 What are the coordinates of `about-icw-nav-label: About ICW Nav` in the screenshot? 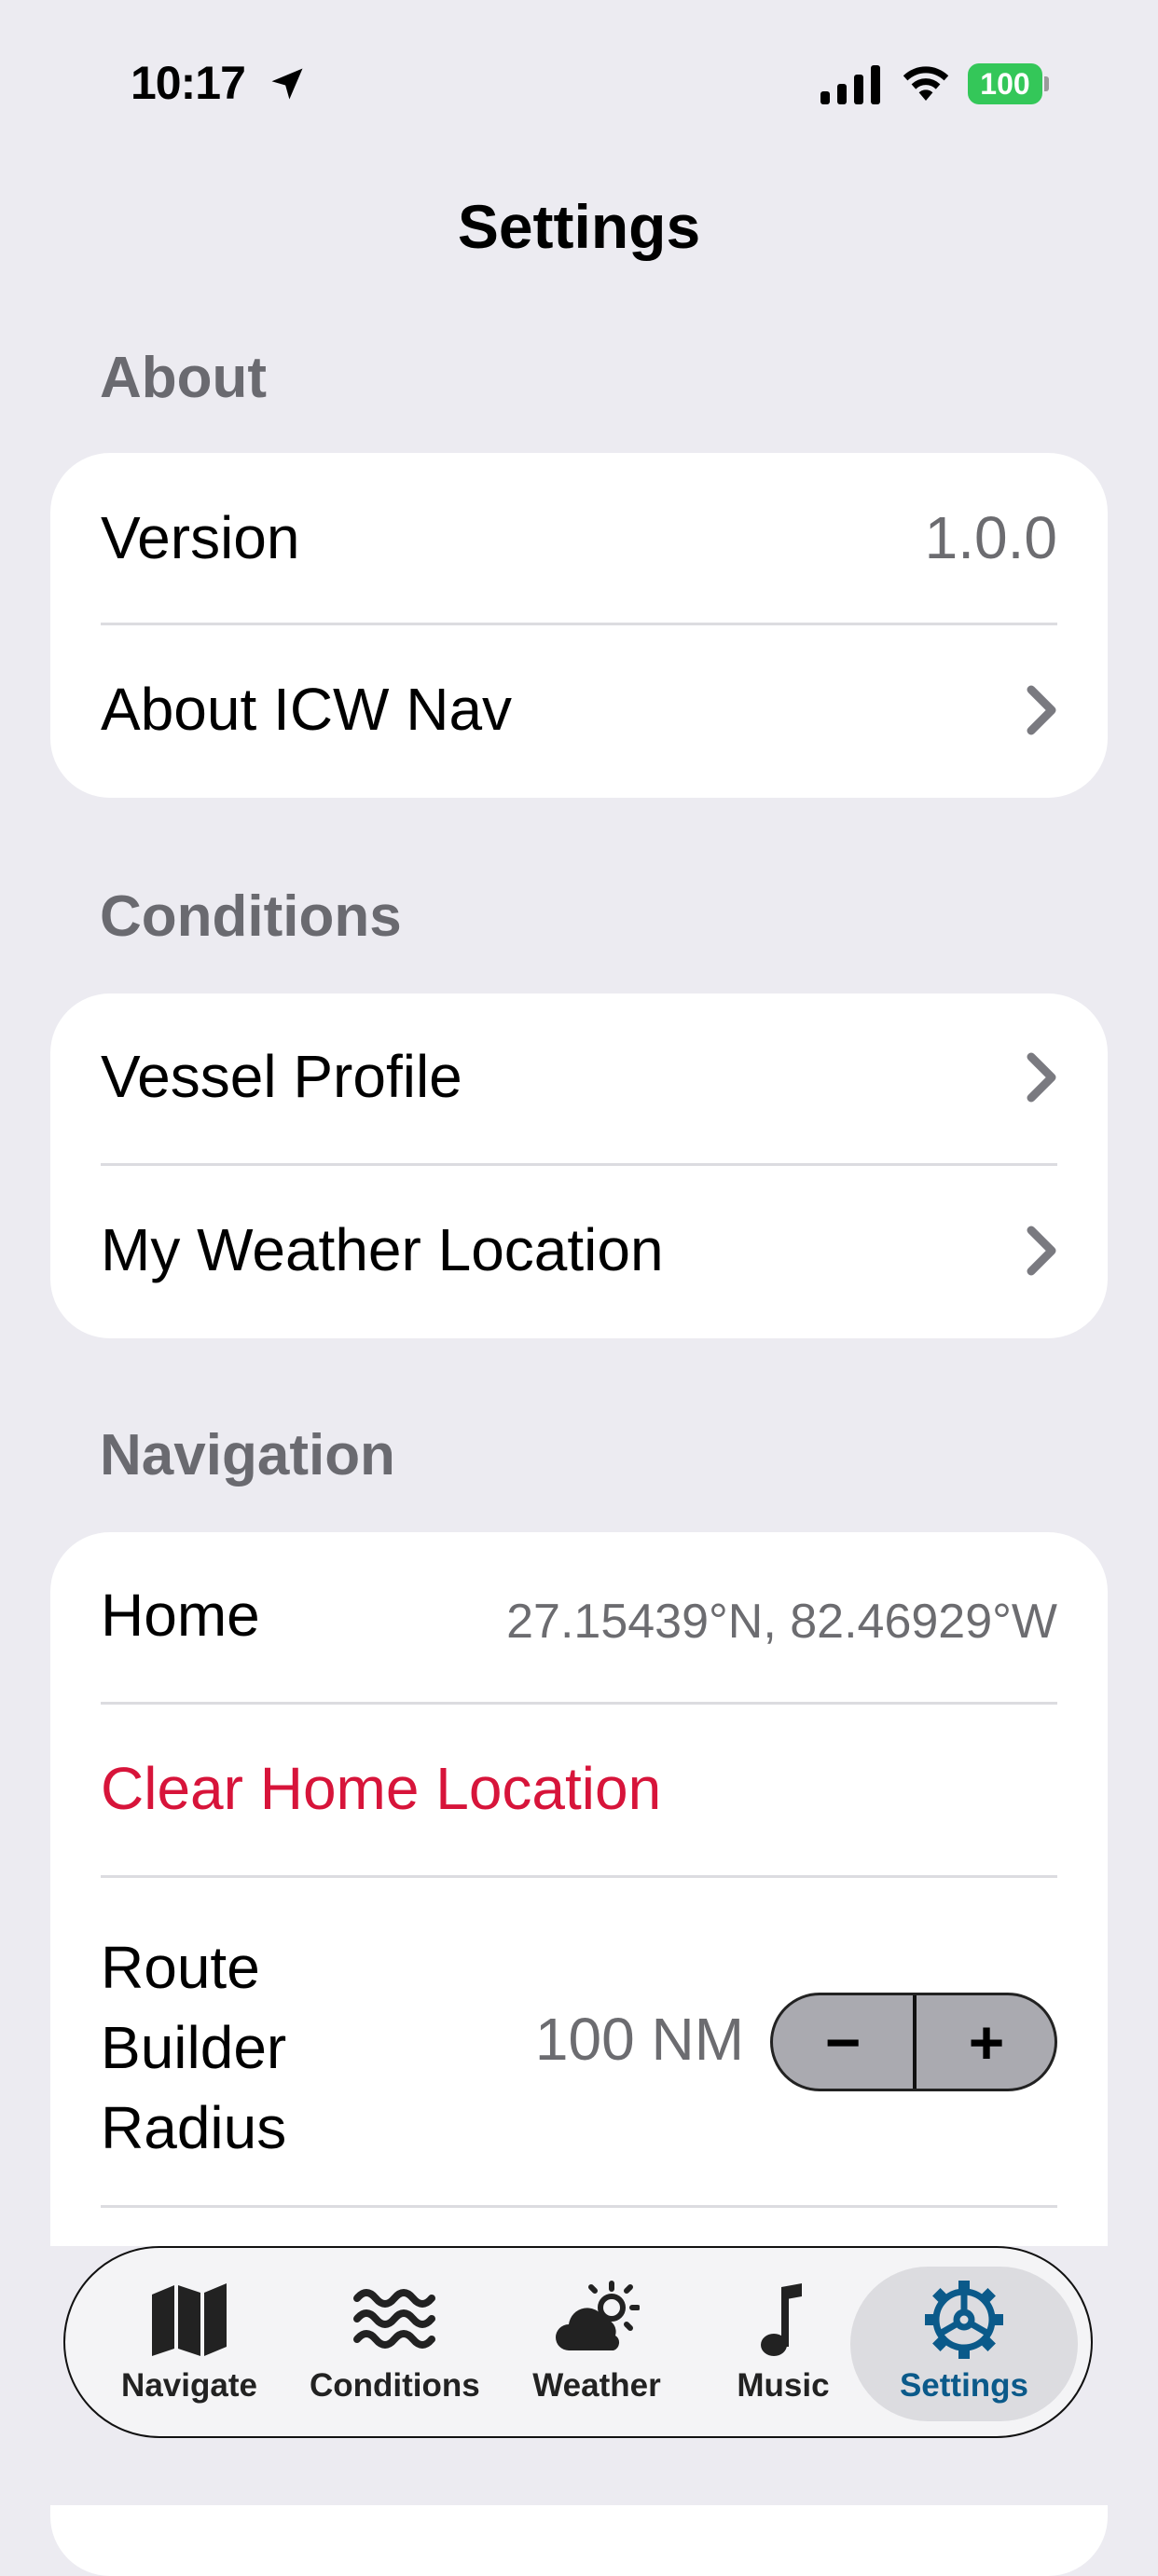 It's located at (307, 709).